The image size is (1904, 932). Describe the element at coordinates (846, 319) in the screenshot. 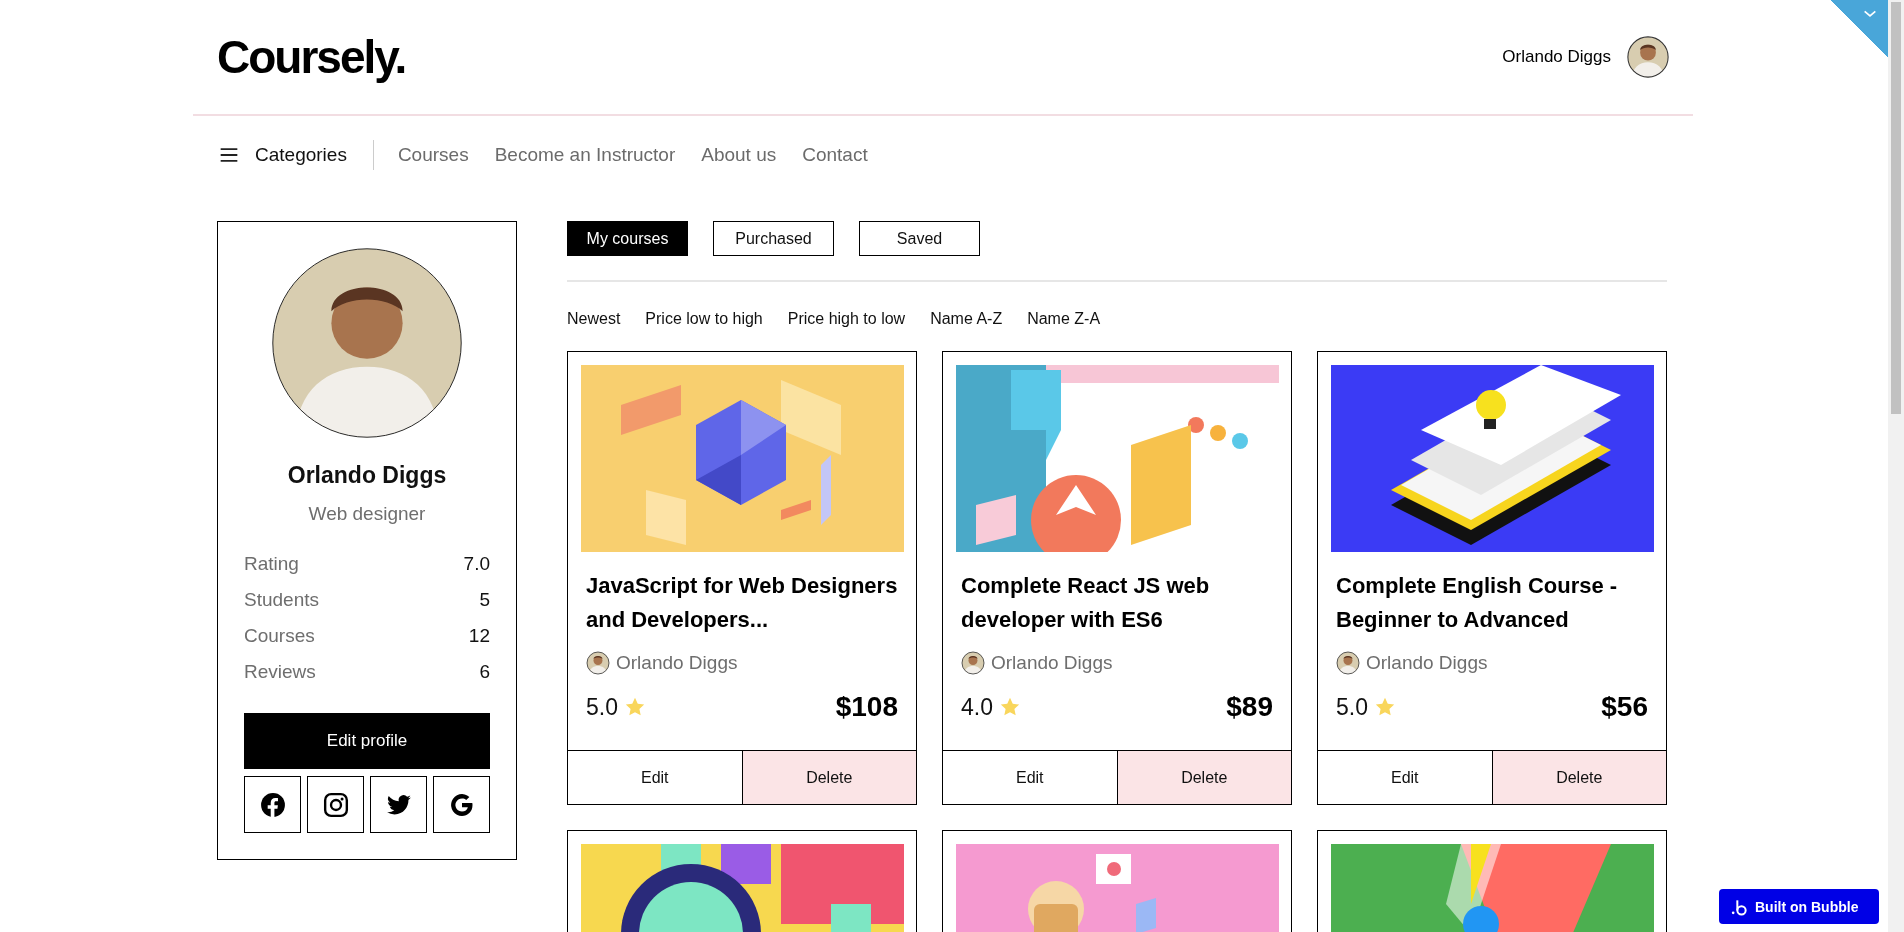

I see `sort-option: Price high to low` at that location.